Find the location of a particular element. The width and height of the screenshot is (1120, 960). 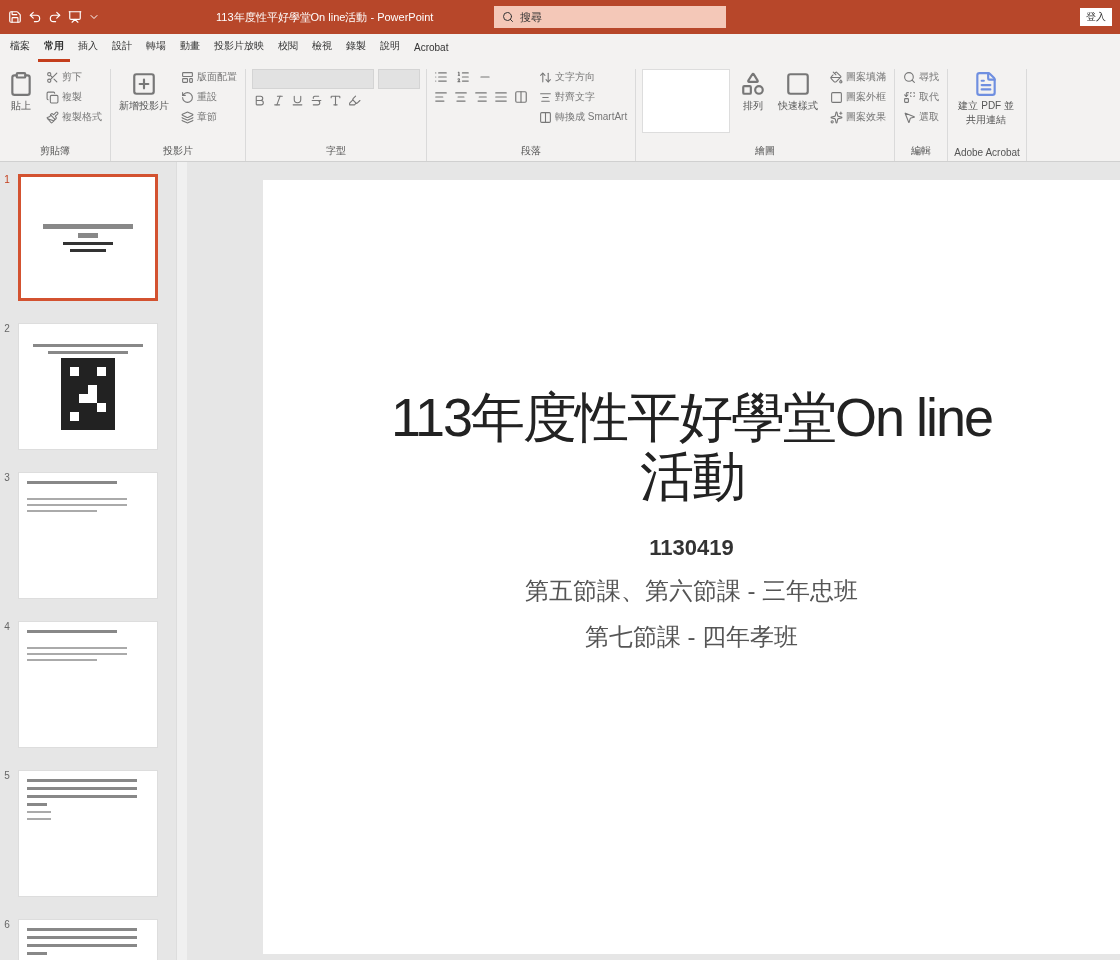

ribbon-button: 重設 is located at coordinates (209, 97).